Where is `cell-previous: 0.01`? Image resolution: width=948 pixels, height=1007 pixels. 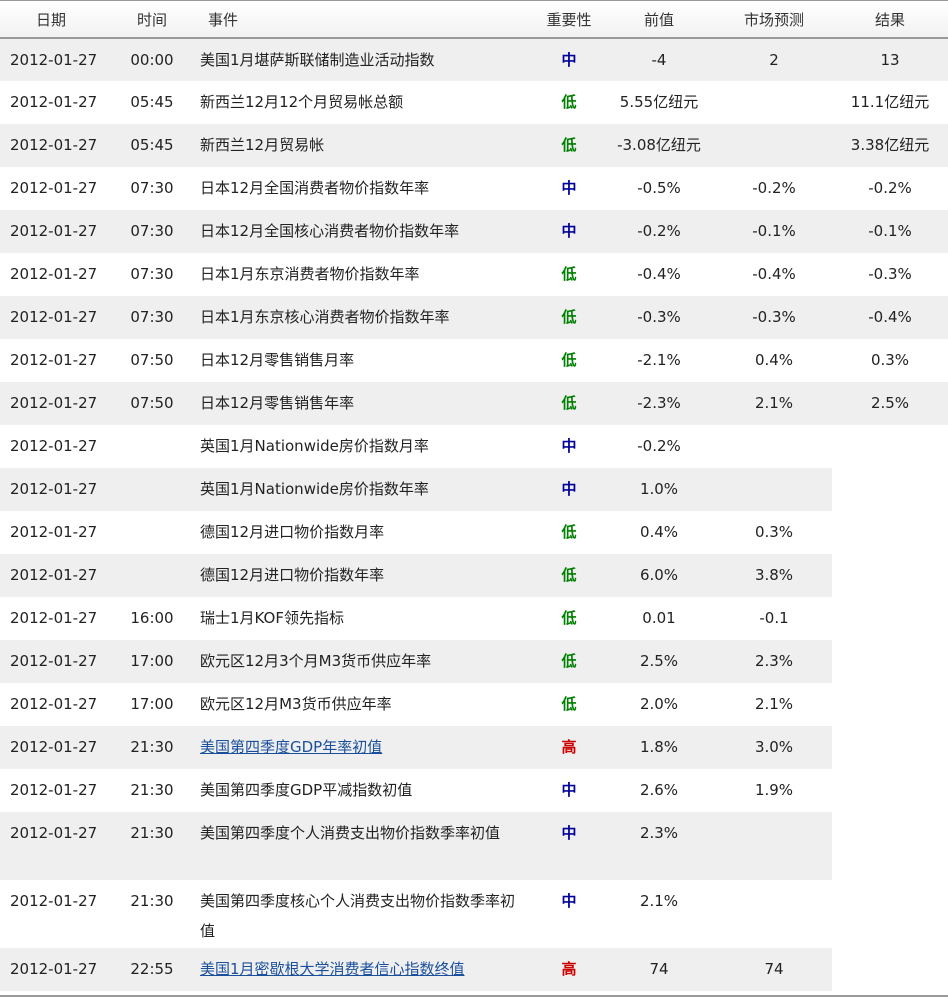 cell-previous: 0.01 is located at coordinates (659, 618).